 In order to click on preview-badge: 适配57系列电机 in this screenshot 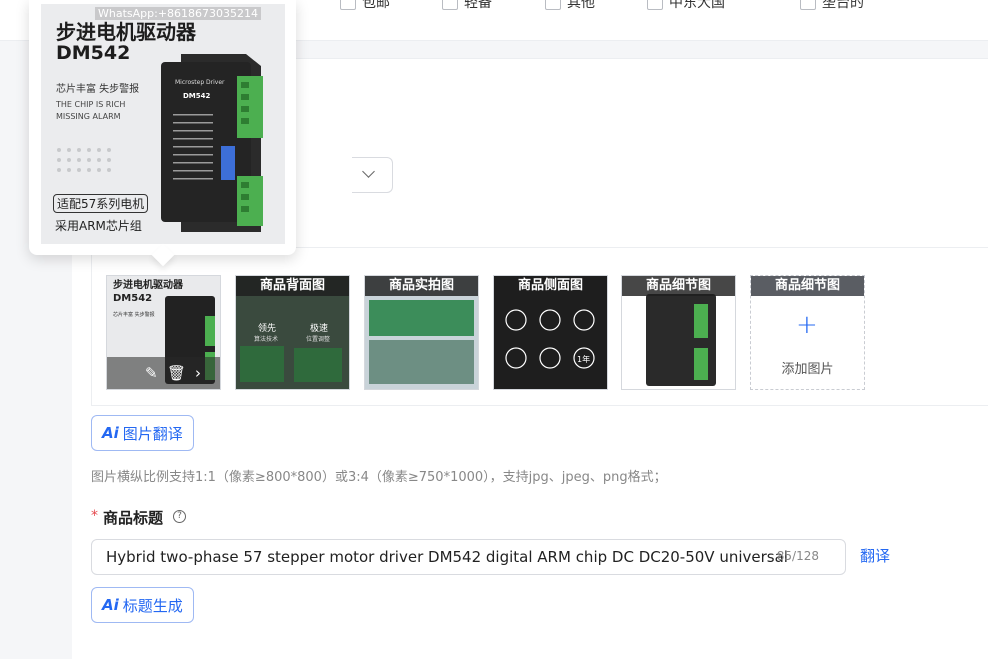, I will do `click(101, 203)`.